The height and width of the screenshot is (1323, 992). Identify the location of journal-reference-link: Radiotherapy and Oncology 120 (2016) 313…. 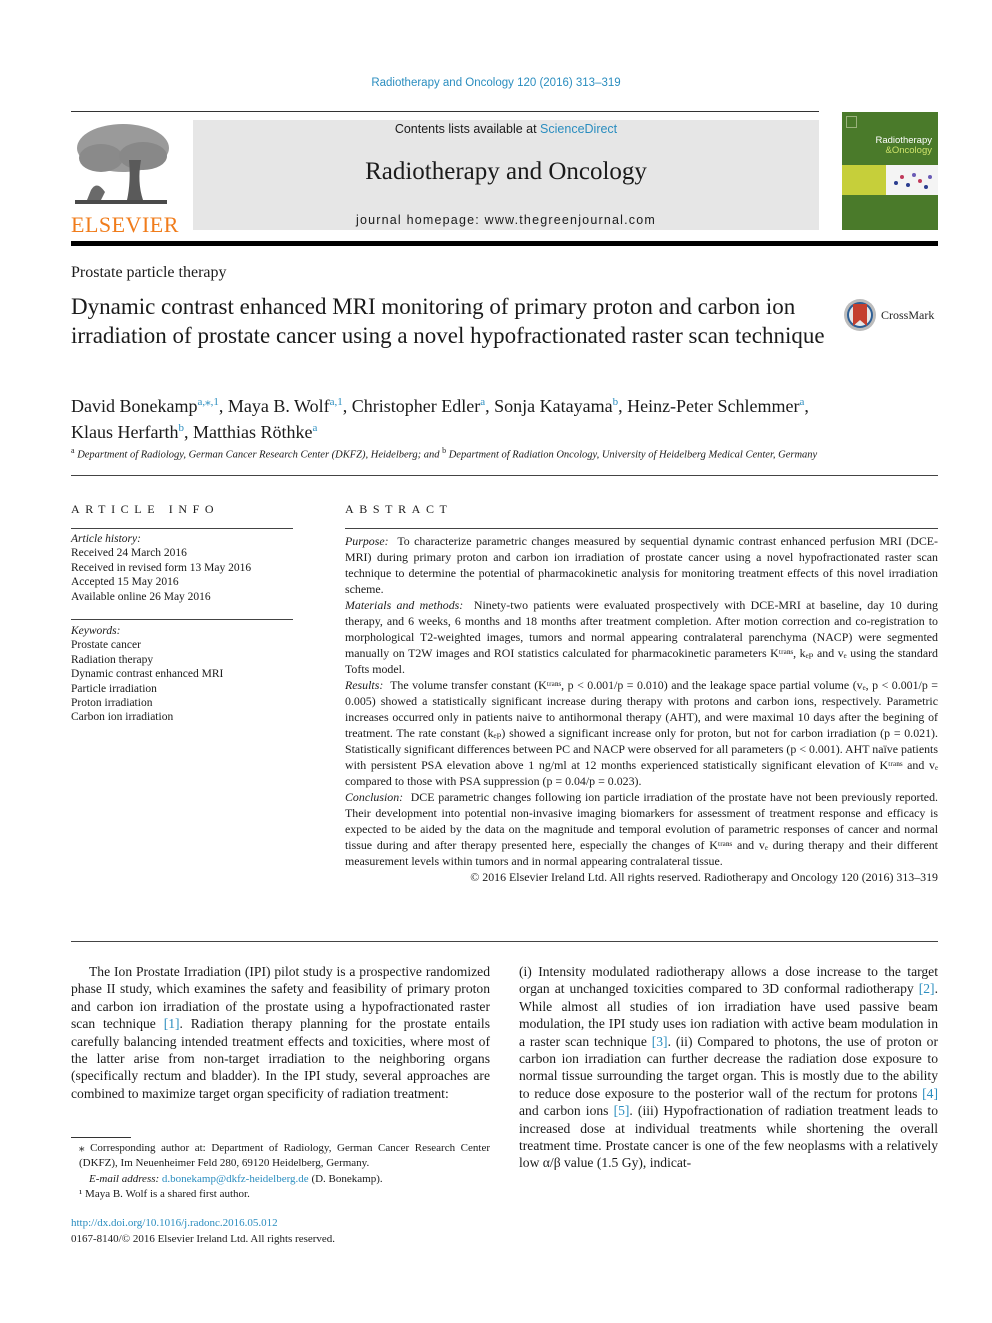
(496, 83).